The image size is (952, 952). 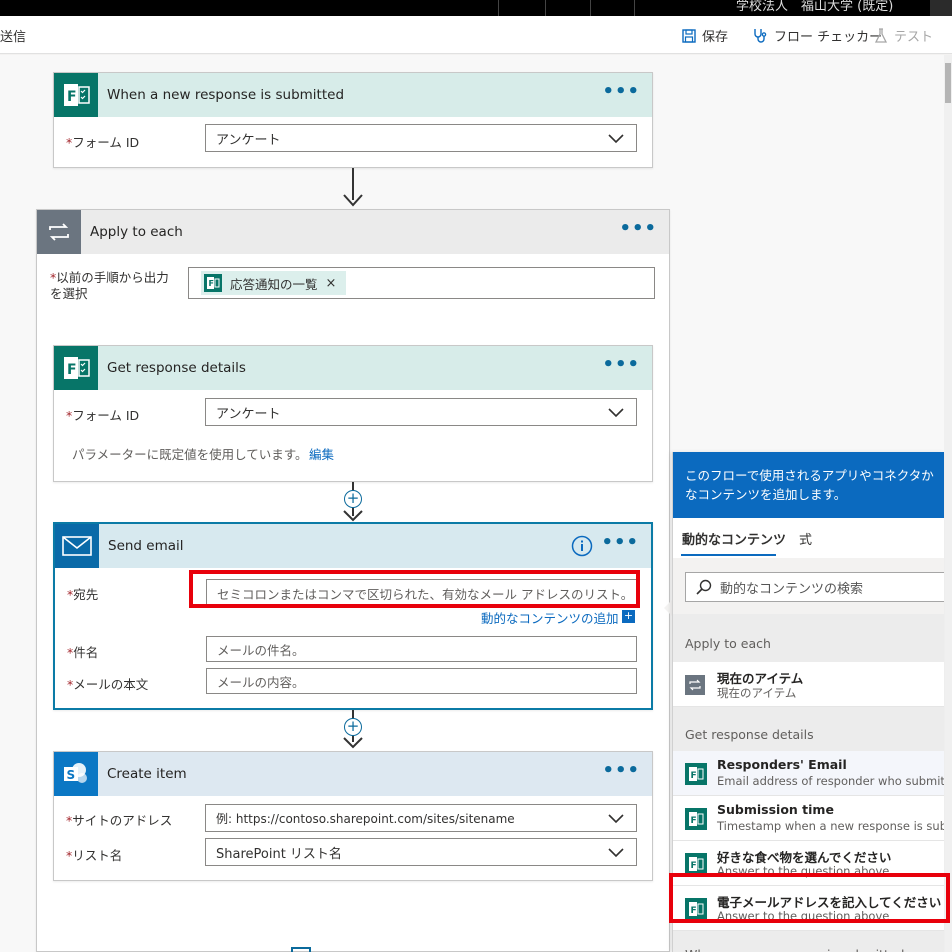 What do you see at coordinates (948, 83) in the screenshot?
I see `scrollbar-thumb` at bounding box center [948, 83].